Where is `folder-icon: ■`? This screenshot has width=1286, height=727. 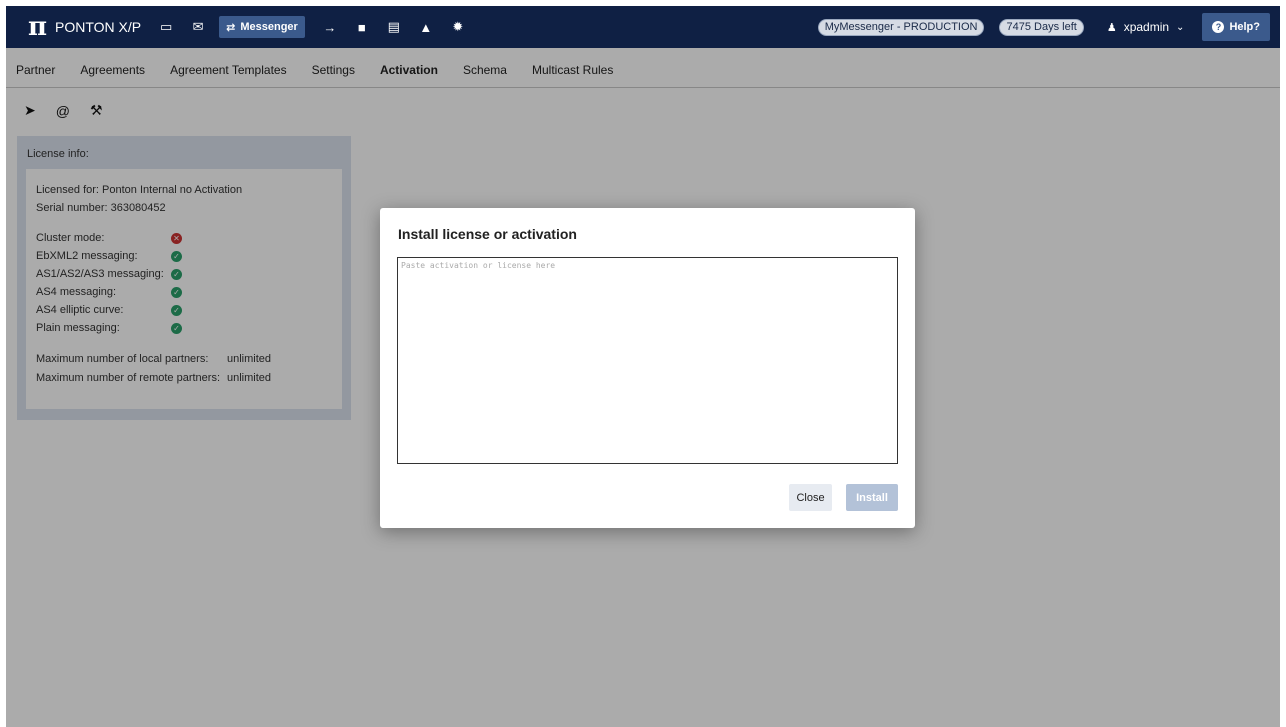
folder-icon: ■ is located at coordinates (362, 27).